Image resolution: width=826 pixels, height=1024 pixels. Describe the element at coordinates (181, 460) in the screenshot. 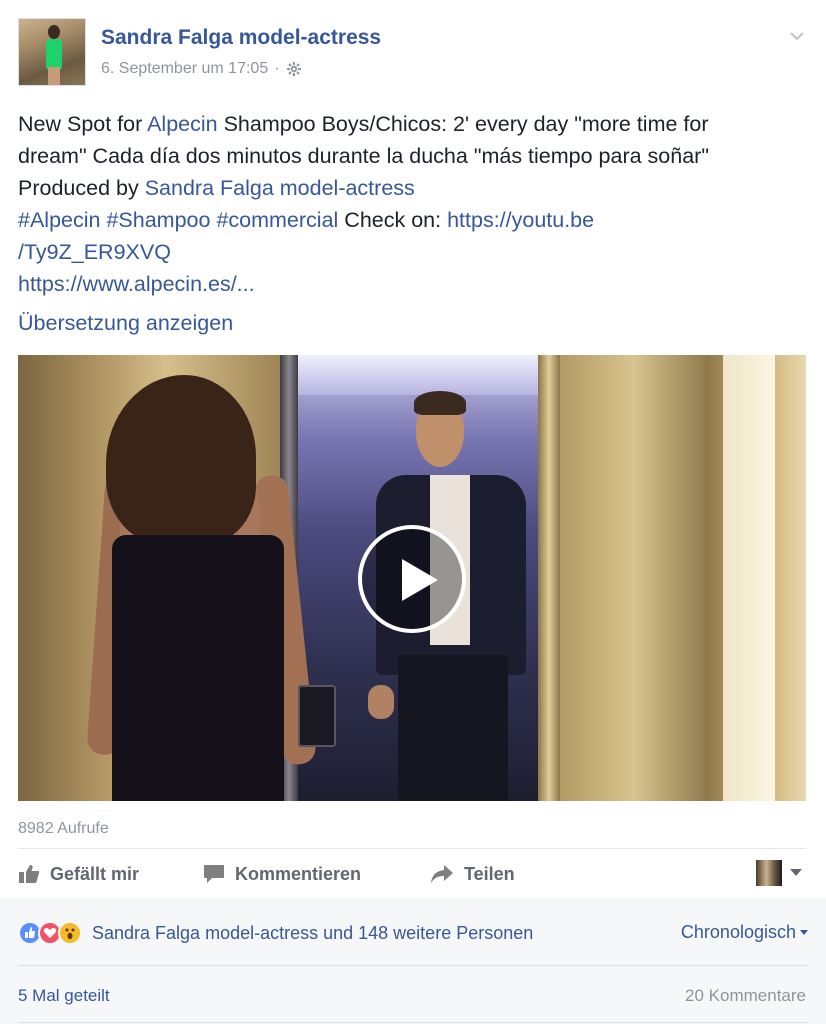

I see `woman-hair` at that location.